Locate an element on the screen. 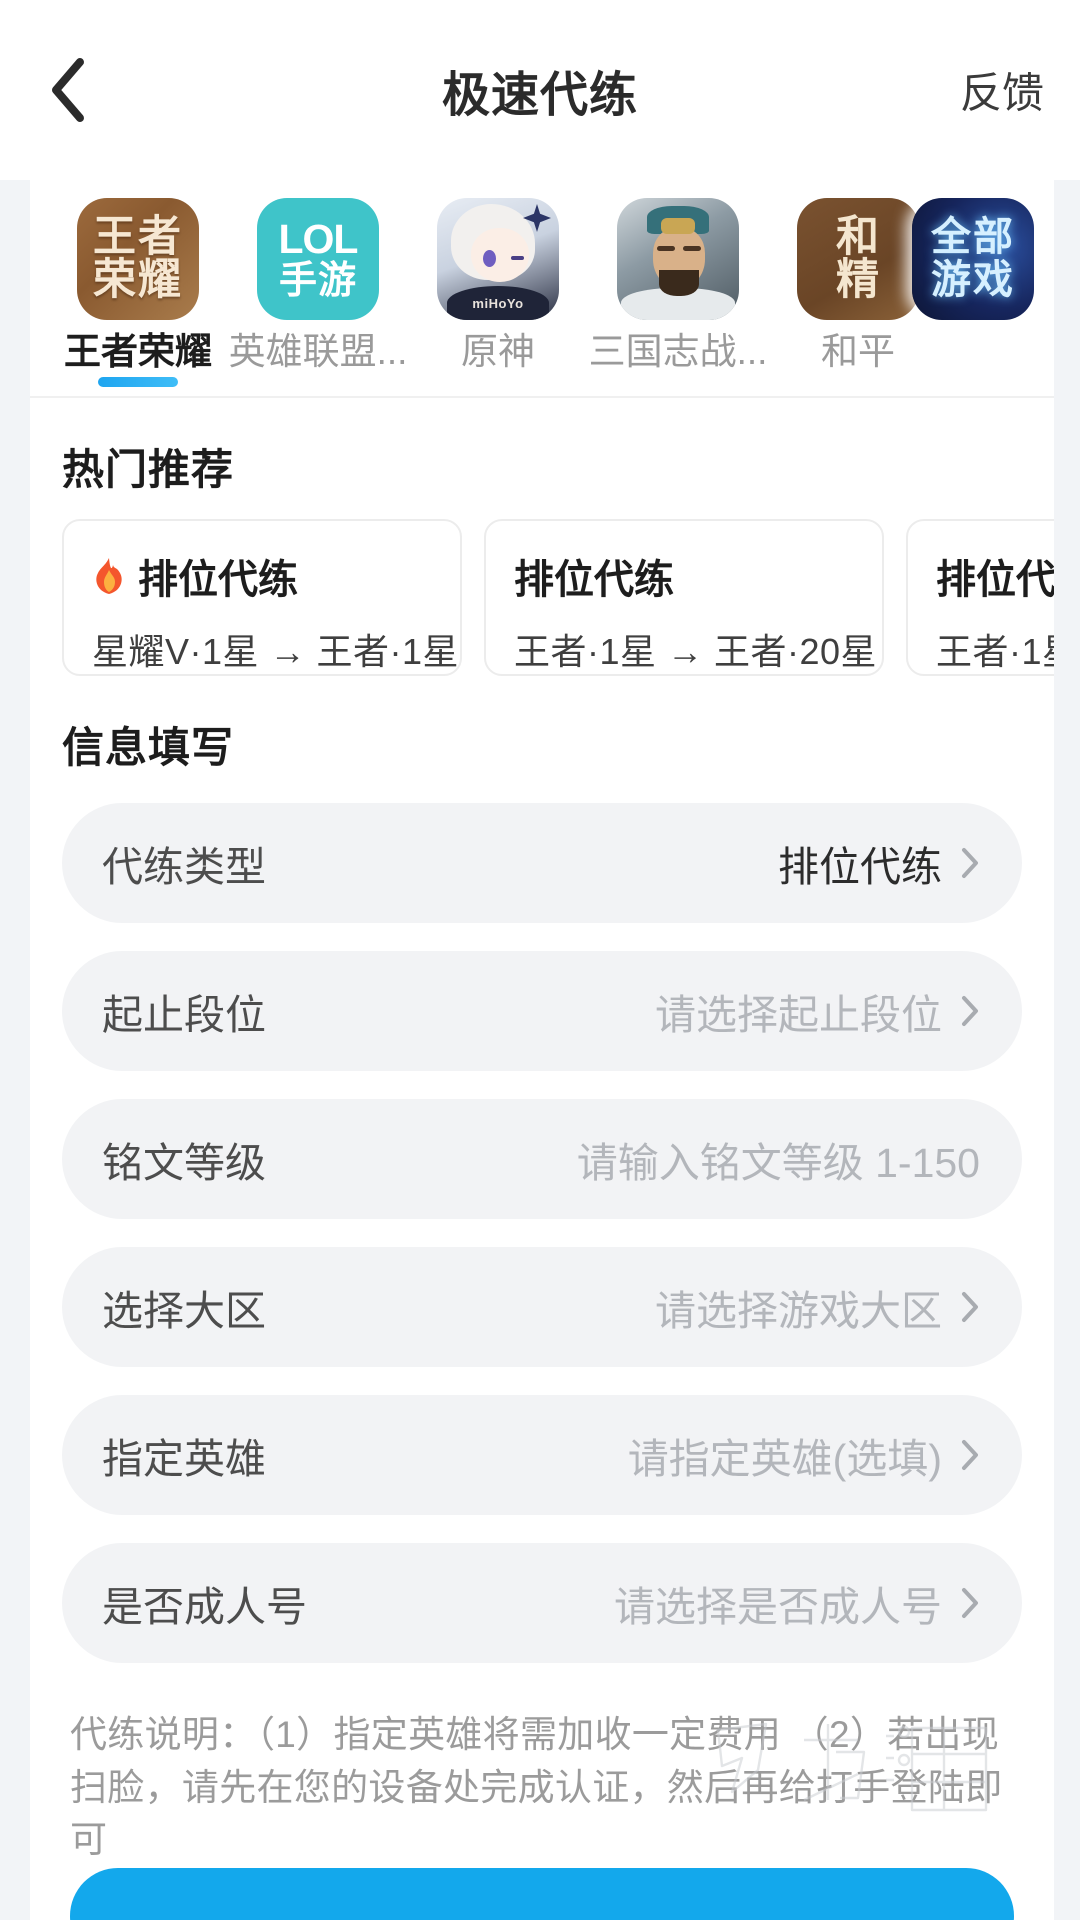 This screenshot has height=1920, width=1080. kings-honor-icon: 王者 荣耀 is located at coordinates (138, 259).